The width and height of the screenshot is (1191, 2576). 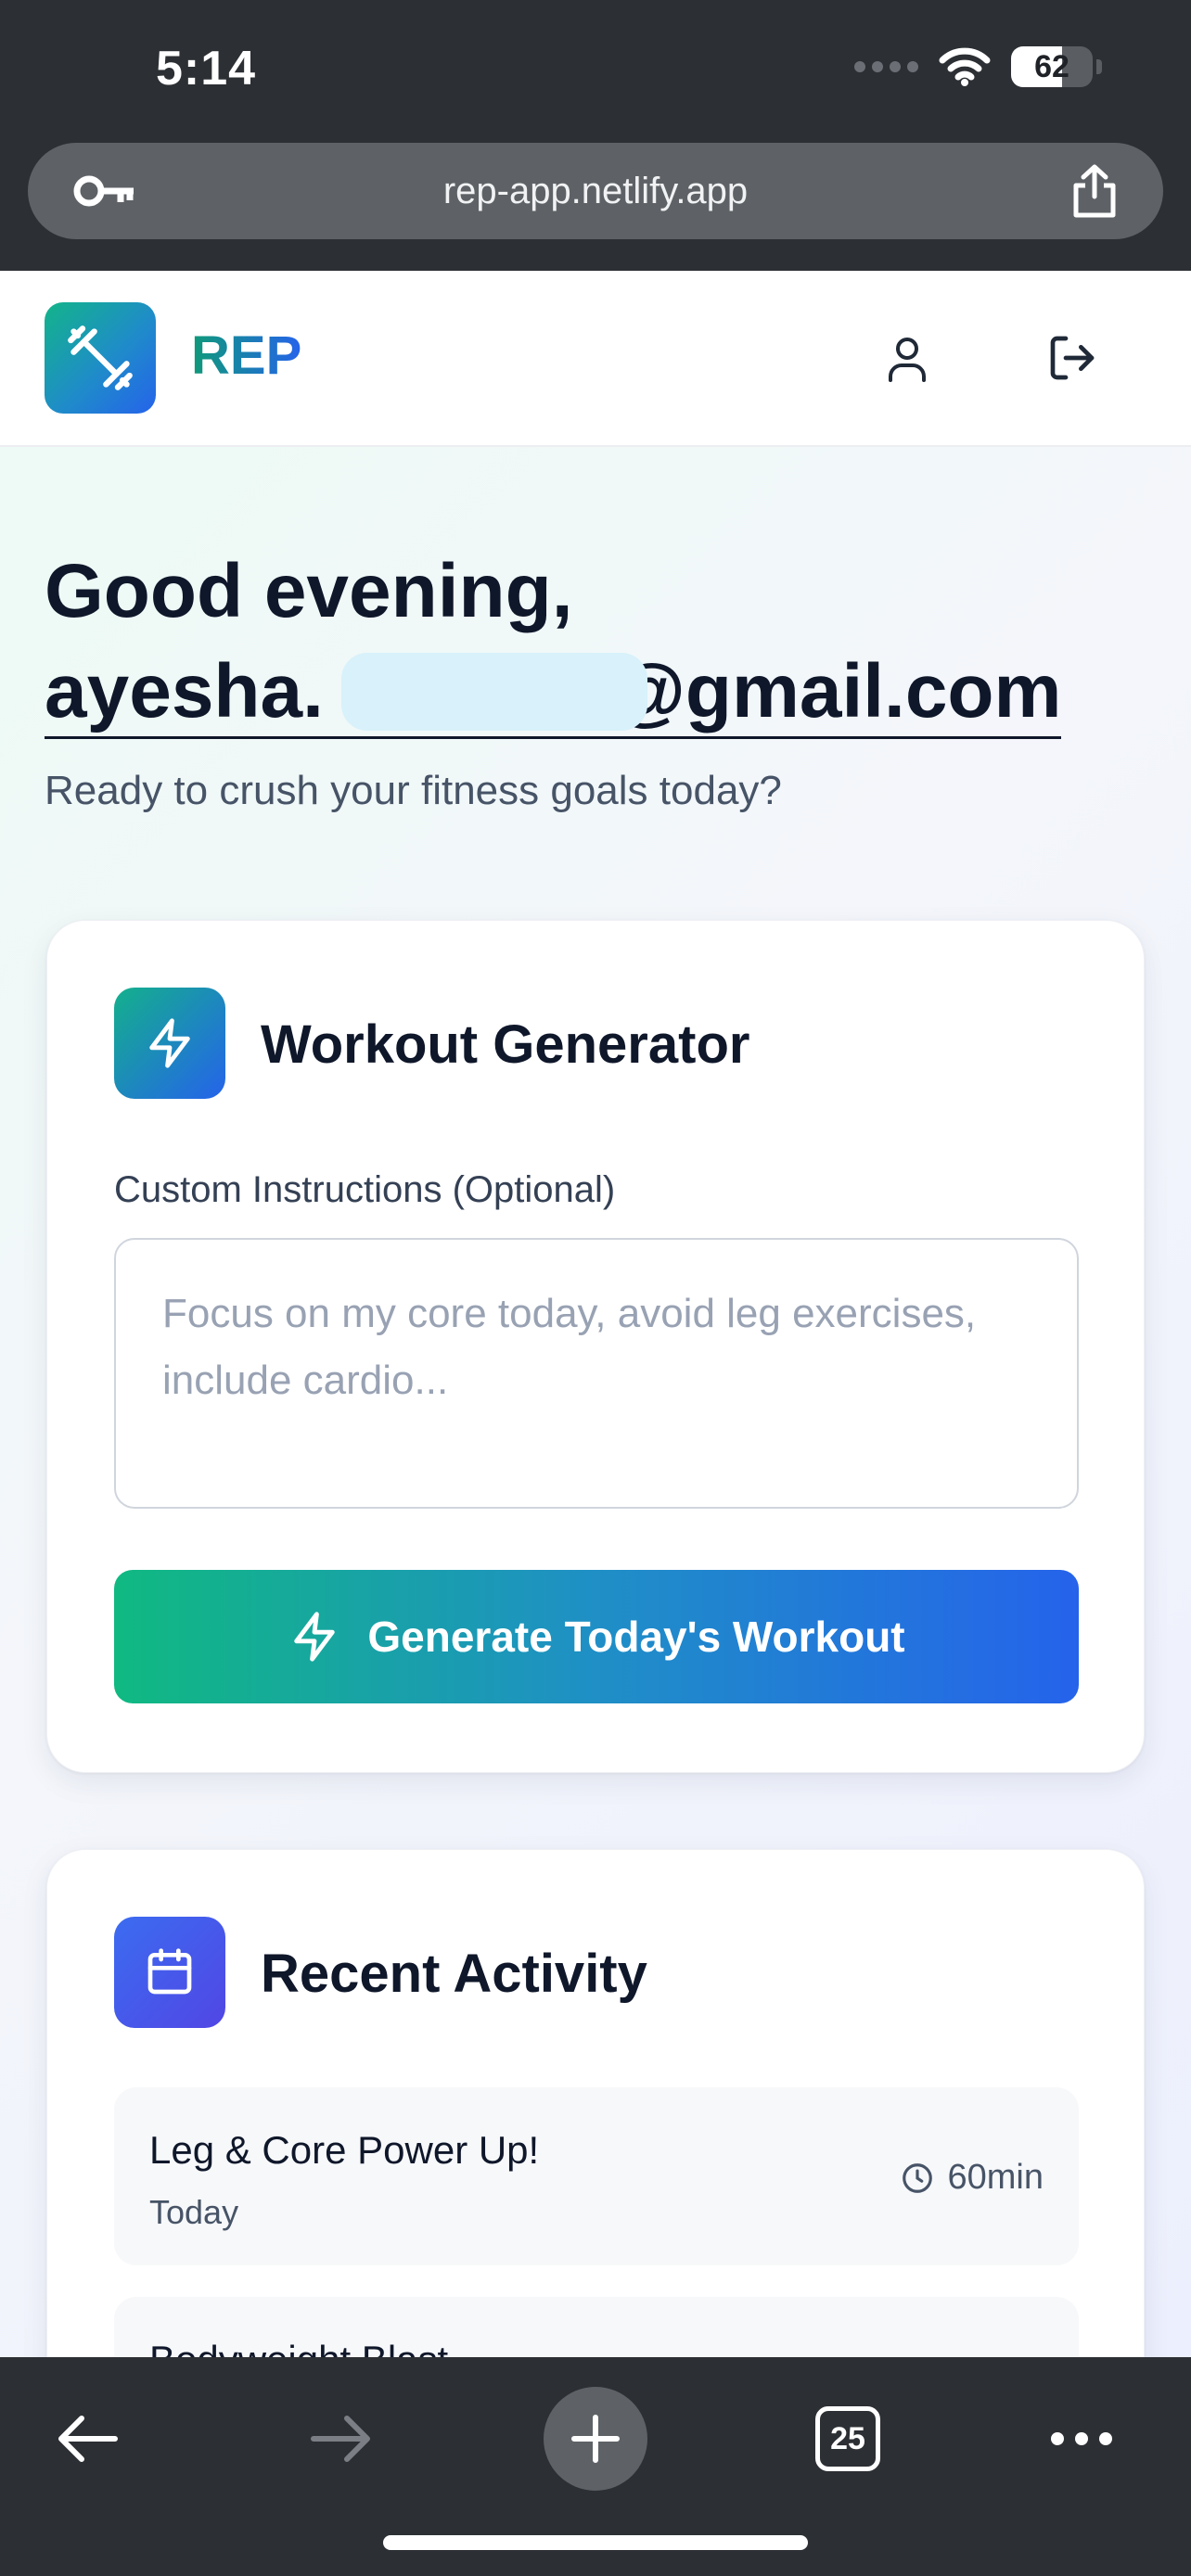 What do you see at coordinates (413, 790) in the screenshot?
I see `greeting-subtitle: Ready to crush your fitness goals today?` at bounding box center [413, 790].